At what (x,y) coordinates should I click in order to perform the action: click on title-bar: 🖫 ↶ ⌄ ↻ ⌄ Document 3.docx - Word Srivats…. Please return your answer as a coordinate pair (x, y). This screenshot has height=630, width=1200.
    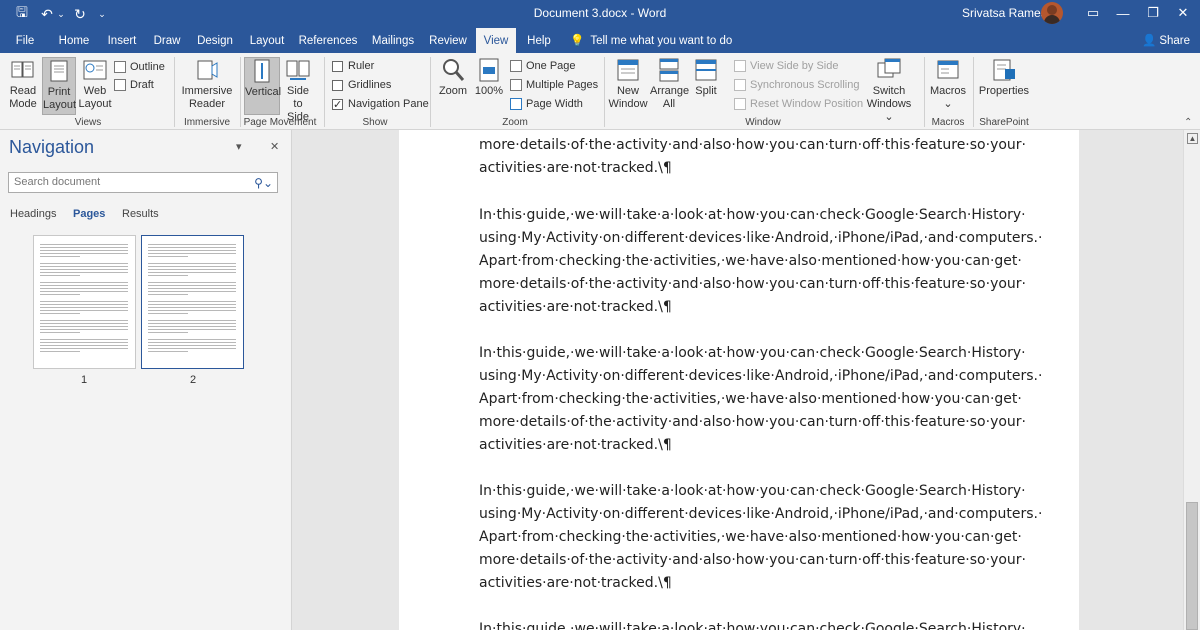
    Looking at the image, I should click on (600, 14).